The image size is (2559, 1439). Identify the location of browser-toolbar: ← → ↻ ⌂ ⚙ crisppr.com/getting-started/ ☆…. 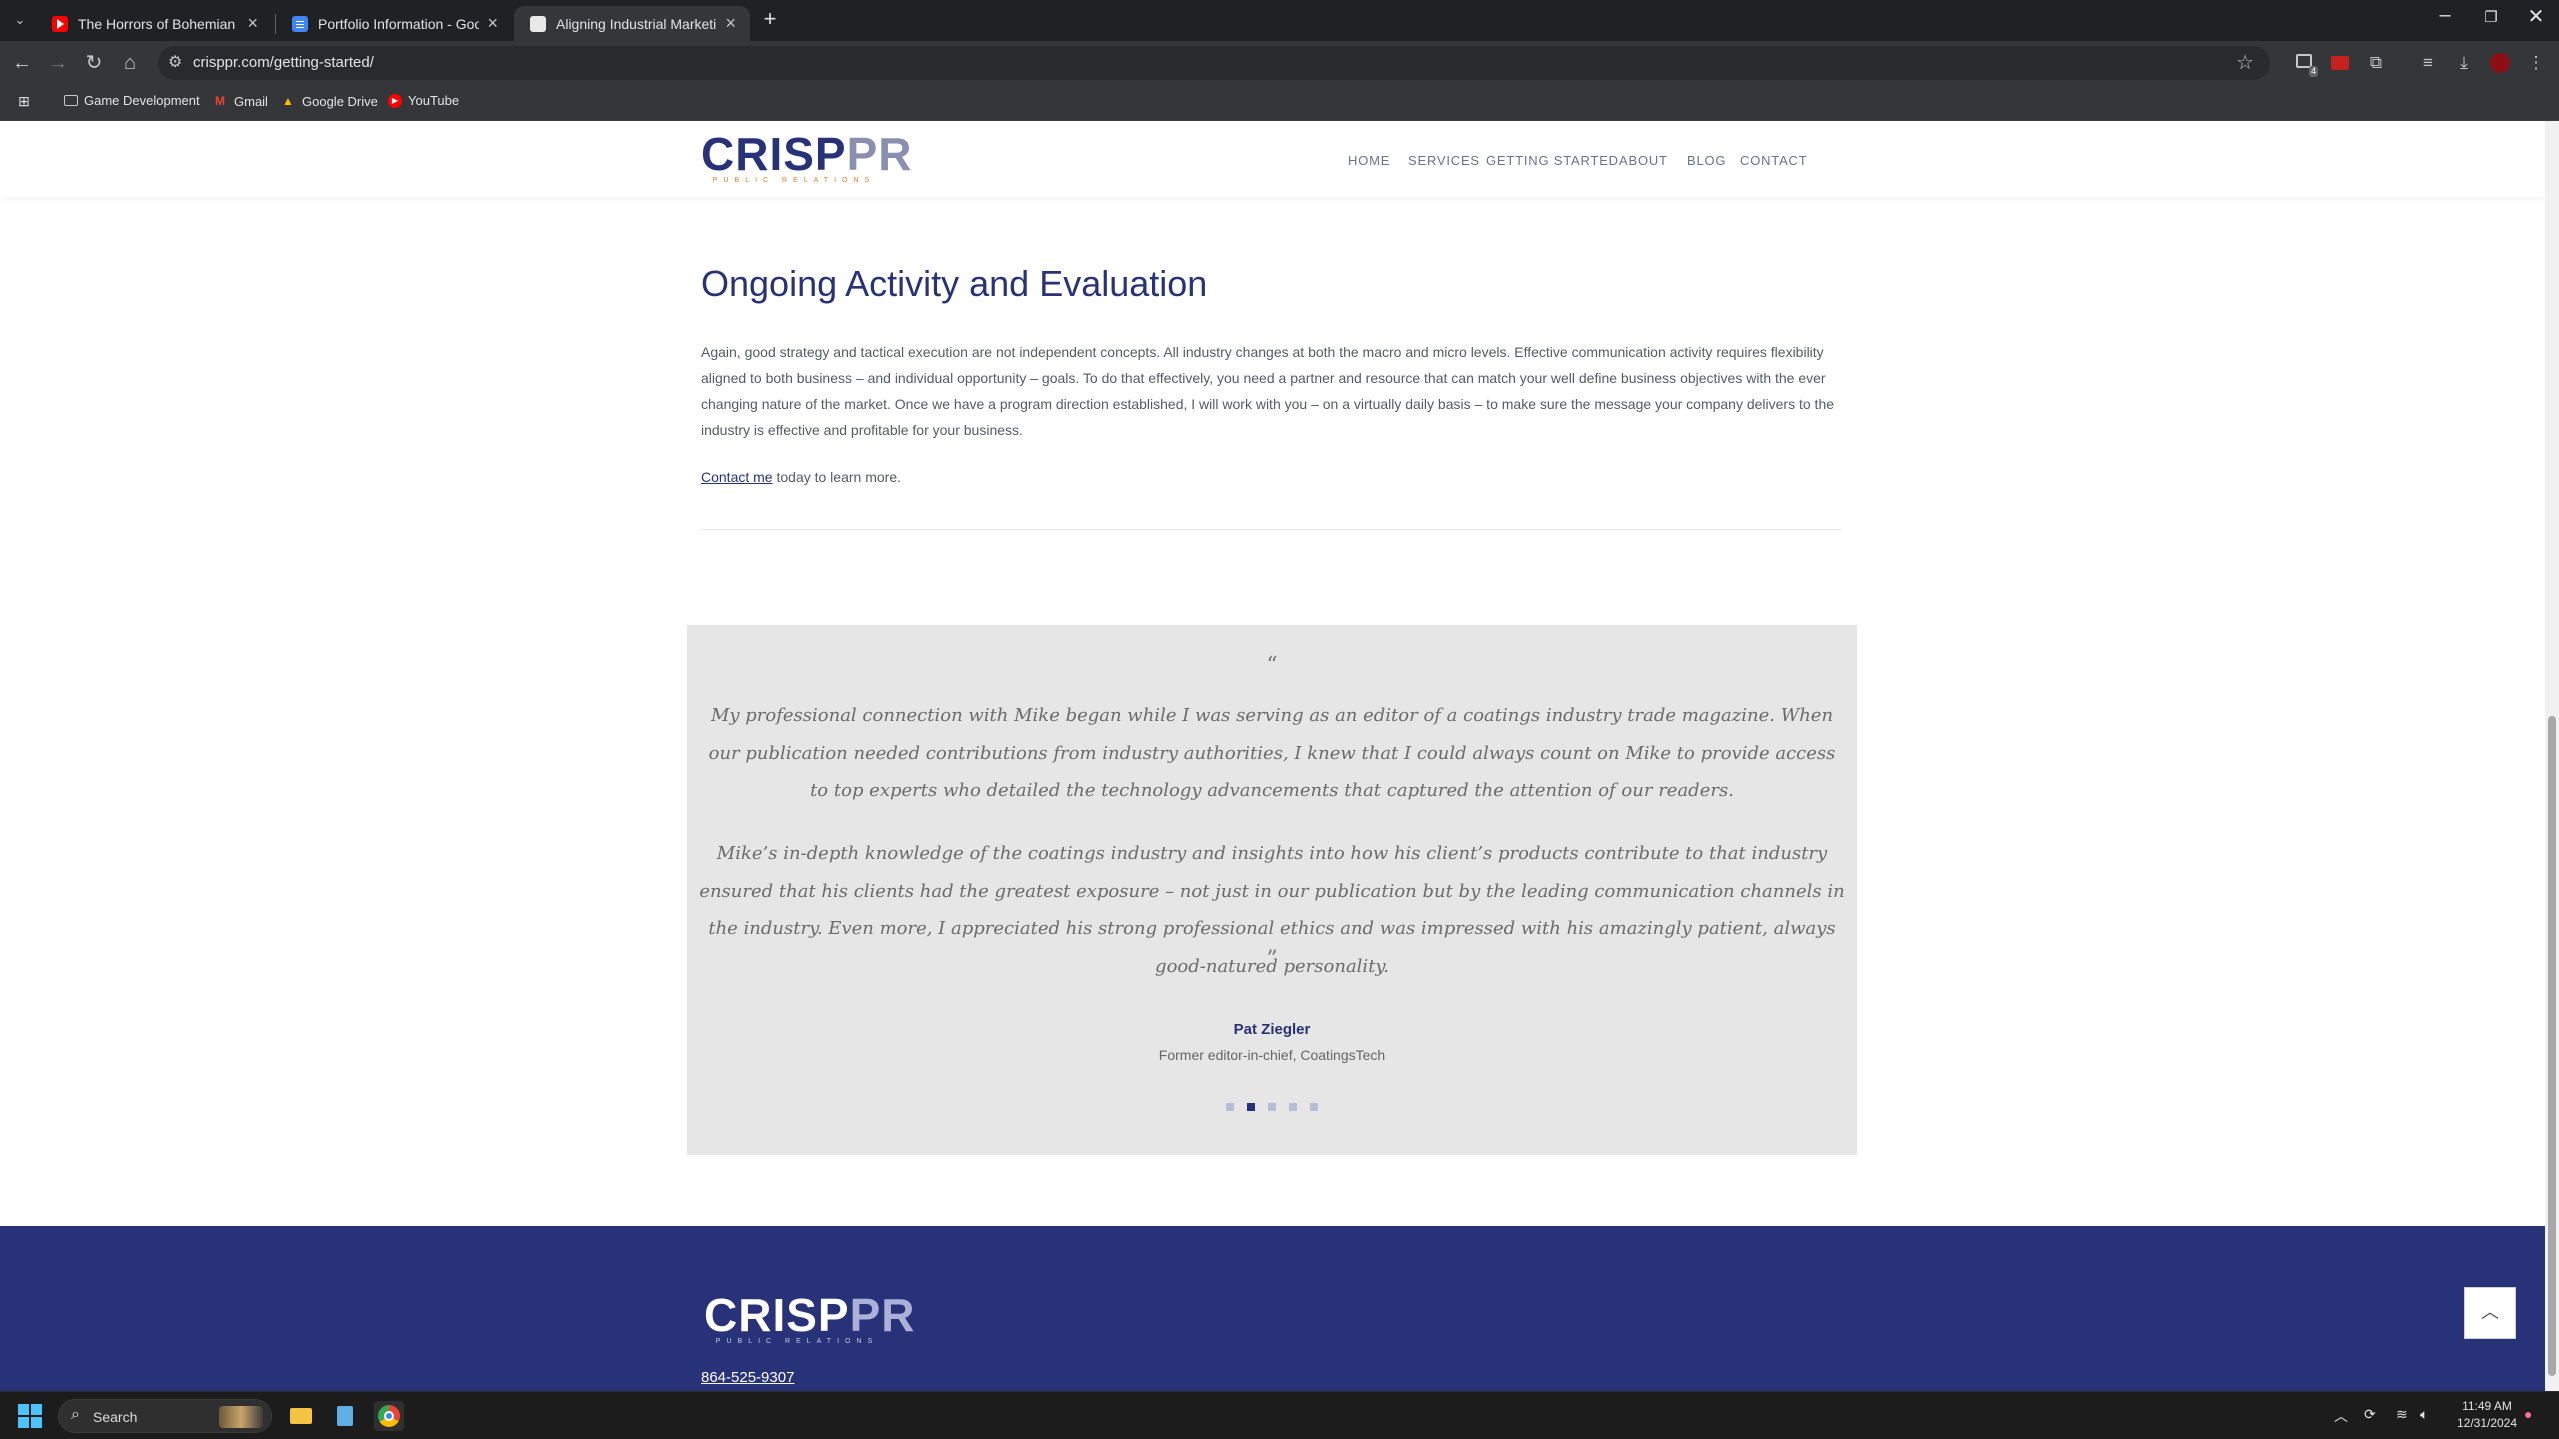
(1279, 63).